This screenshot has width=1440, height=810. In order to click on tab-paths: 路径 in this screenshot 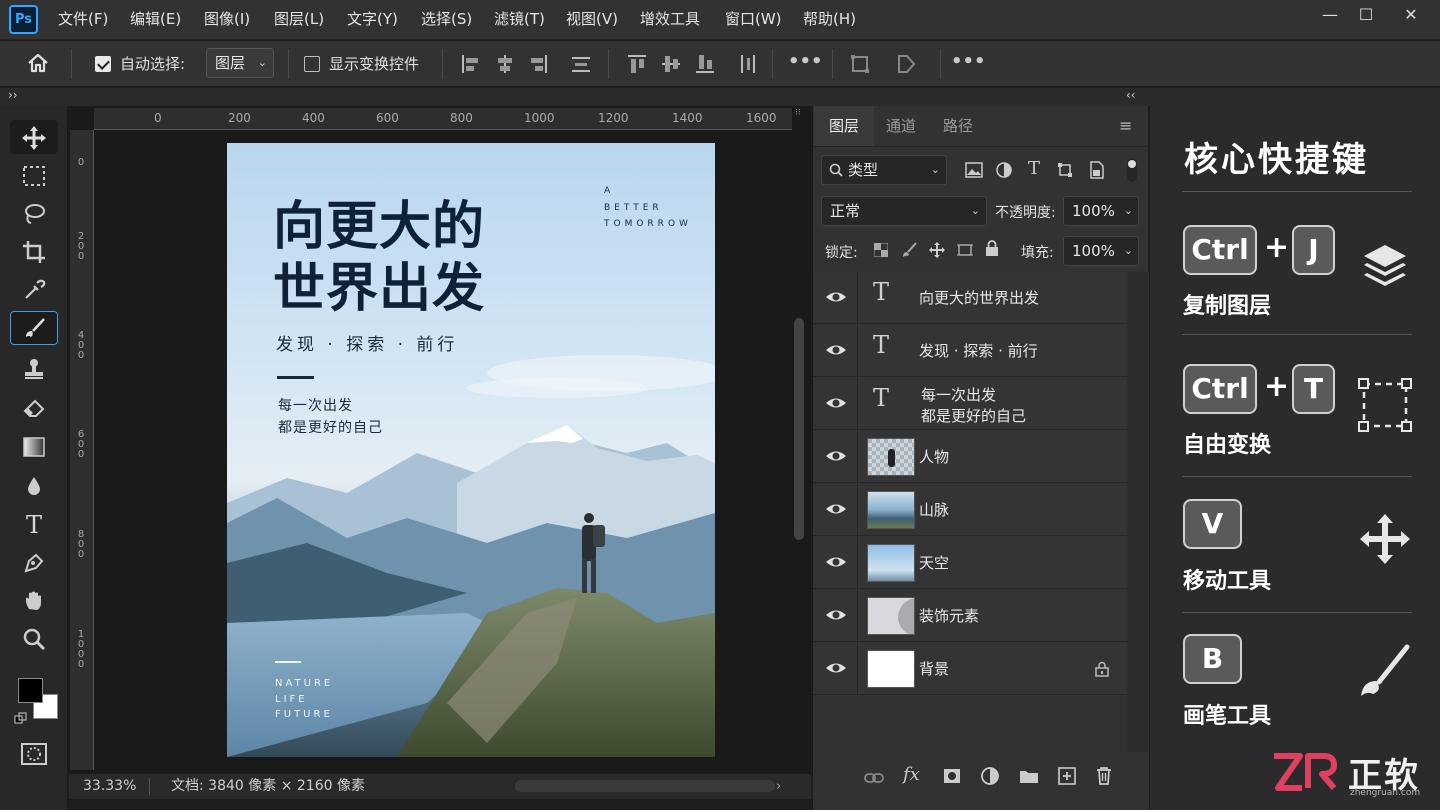, I will do `click(958, 126)`.